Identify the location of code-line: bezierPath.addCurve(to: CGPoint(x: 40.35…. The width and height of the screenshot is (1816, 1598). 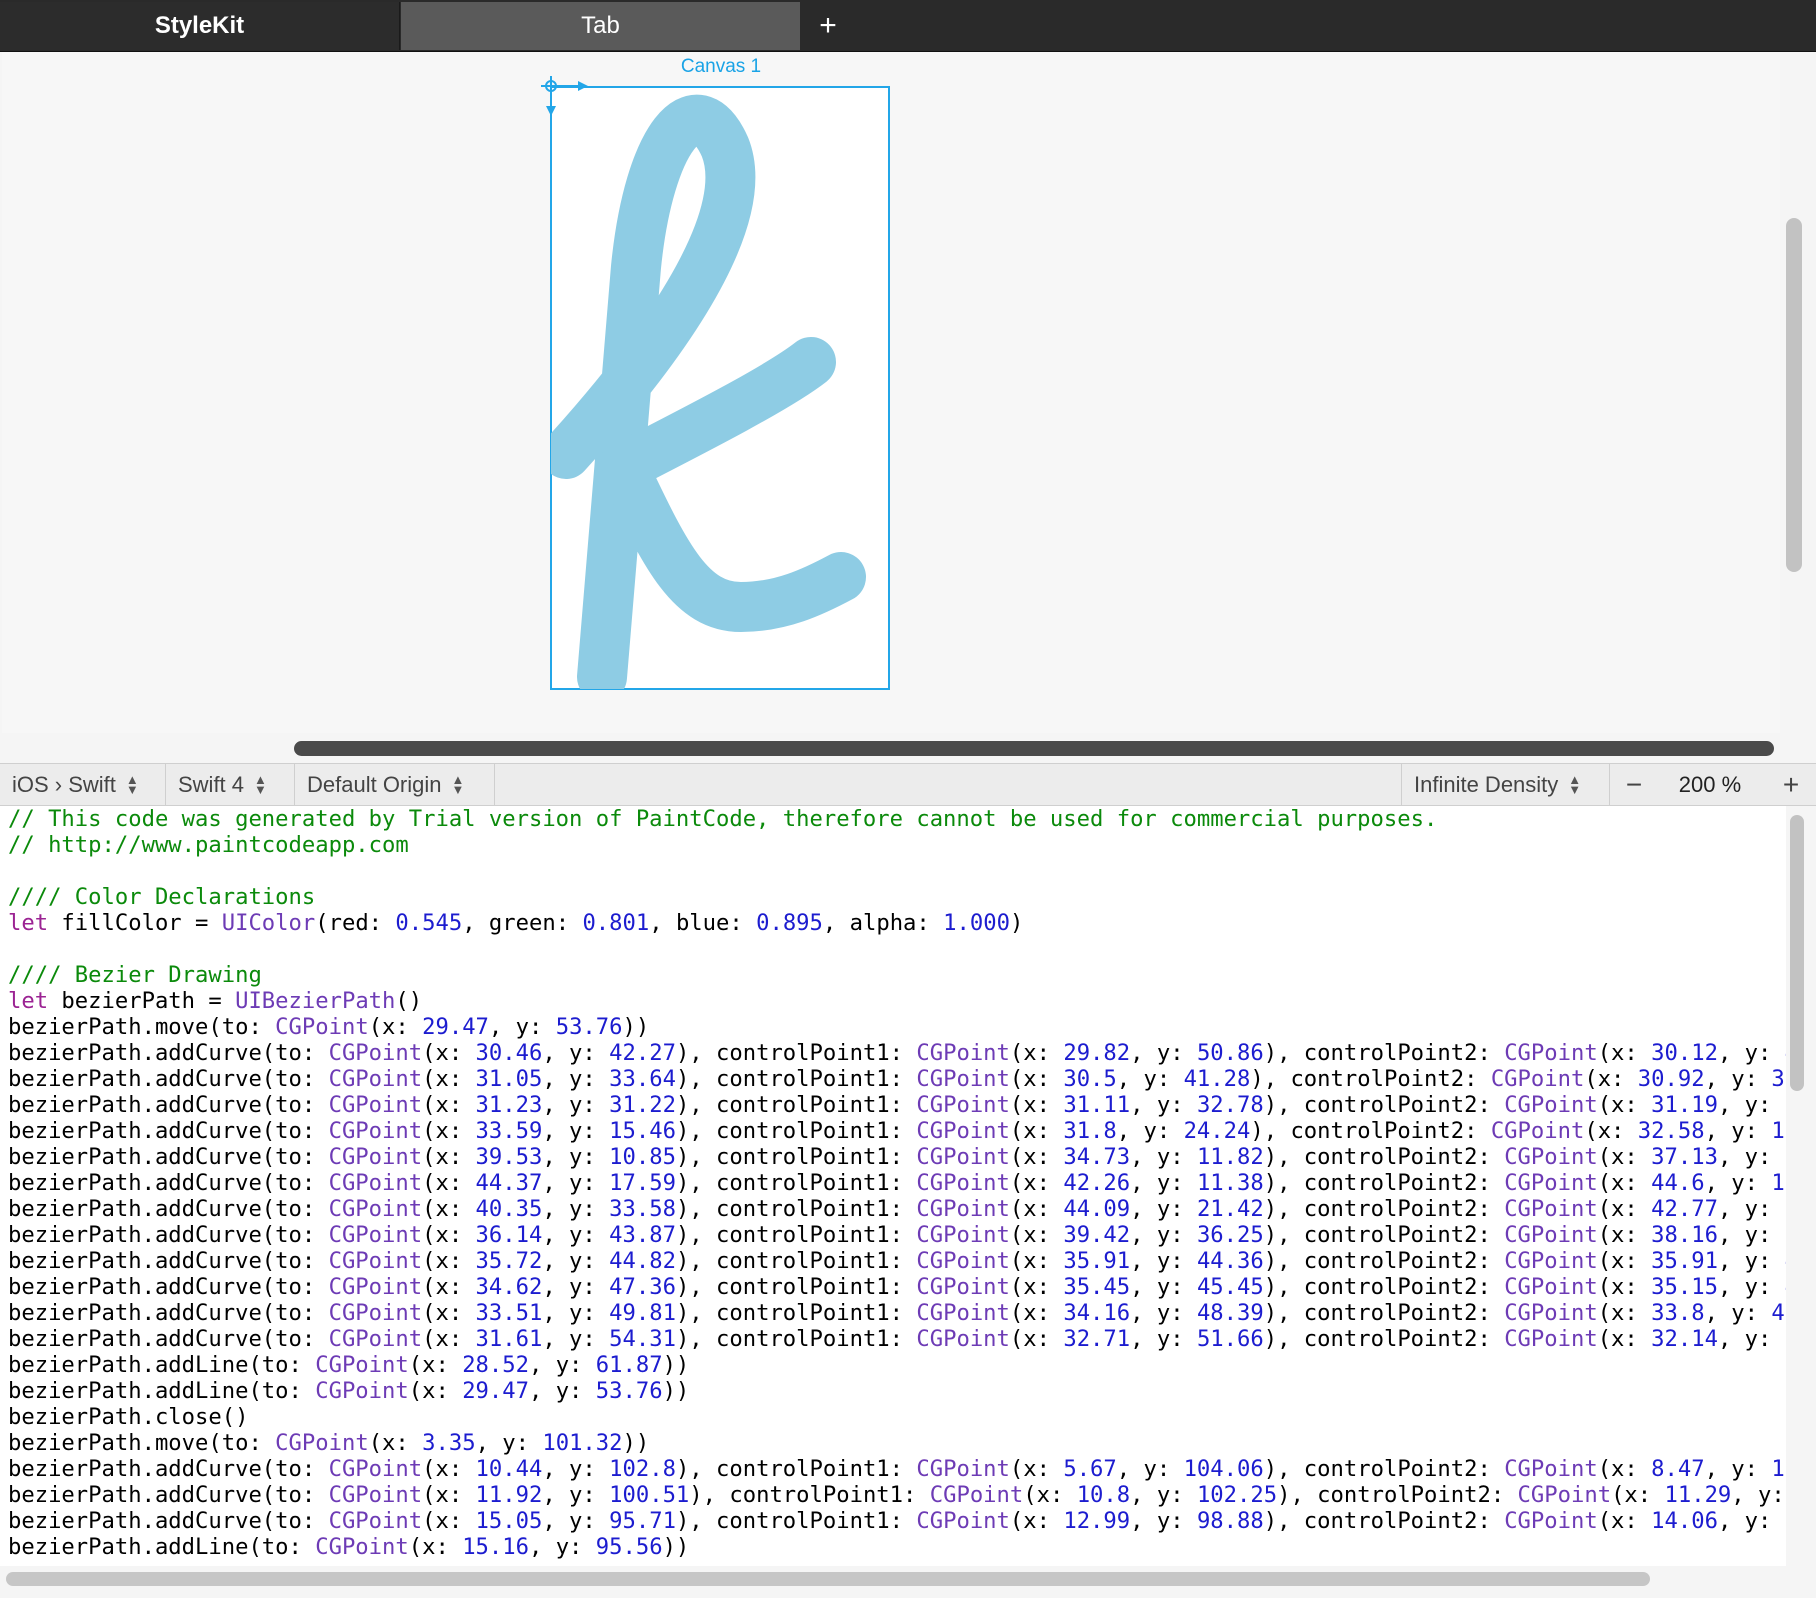
(897, 1209).